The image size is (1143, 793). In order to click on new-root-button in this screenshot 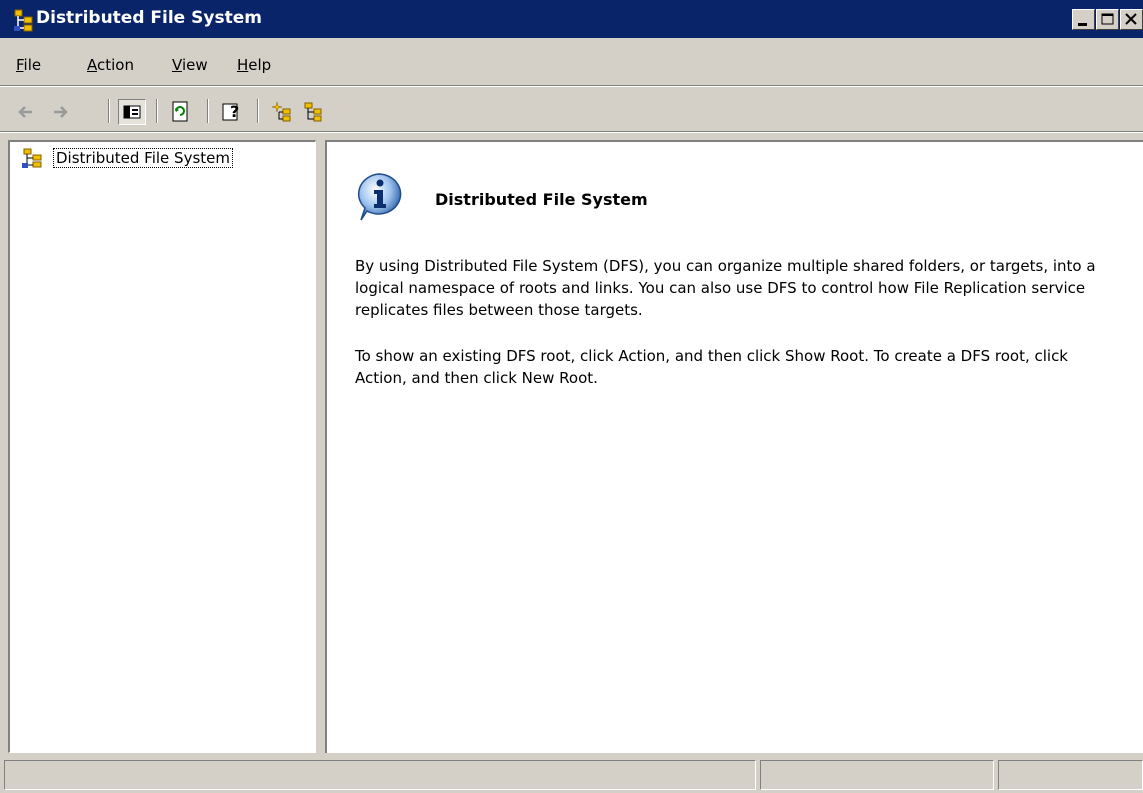, I will do `click(282, 112)`.